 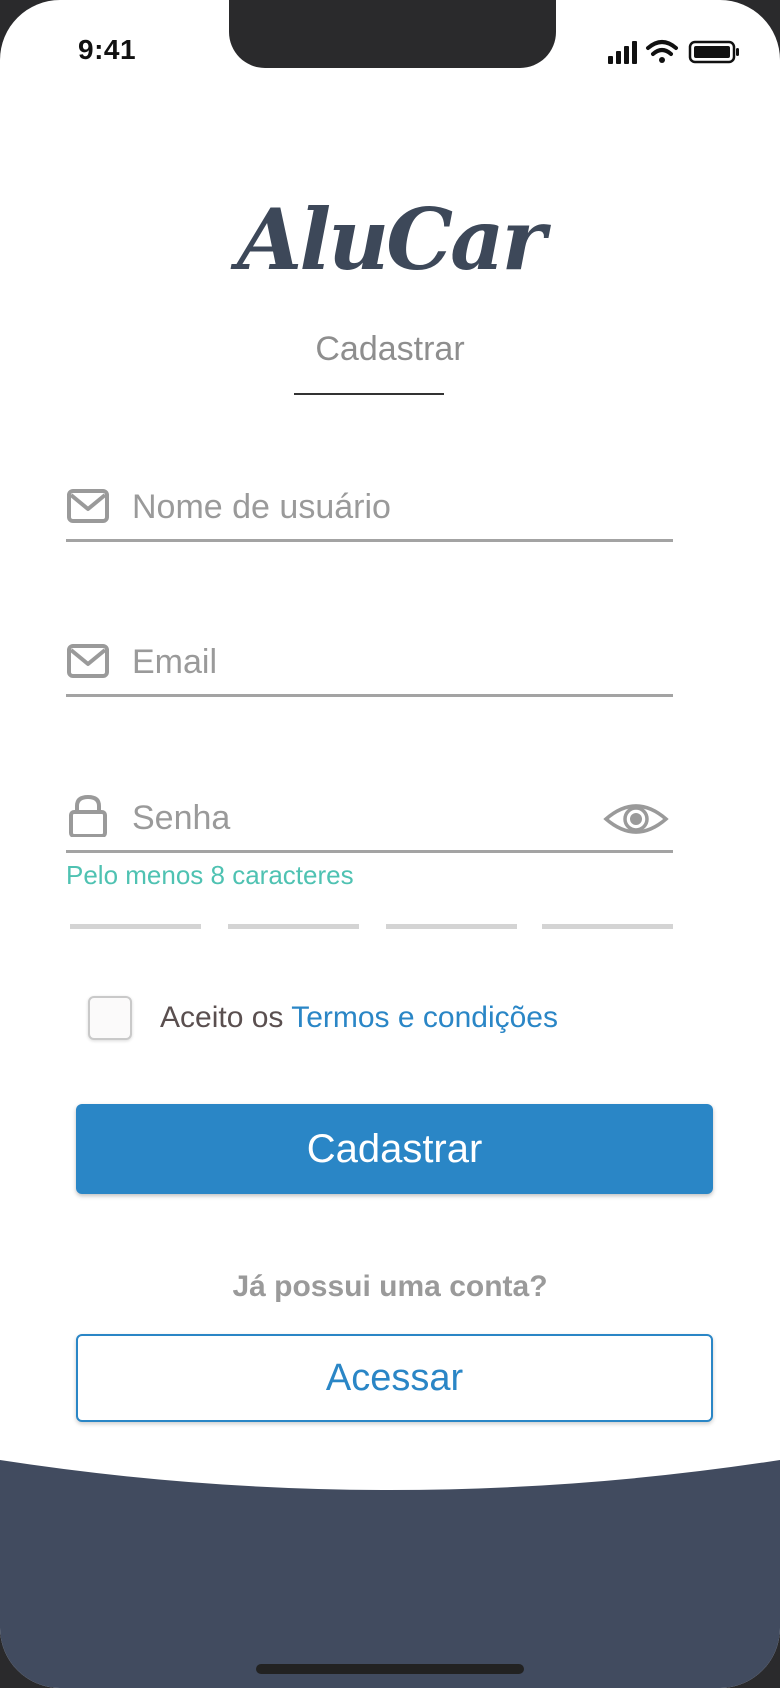 What do you see at coordinates (424, 1017) in the screenshot?
I see `terms-link: Termos e condições` at bounding box center [424, 1017].